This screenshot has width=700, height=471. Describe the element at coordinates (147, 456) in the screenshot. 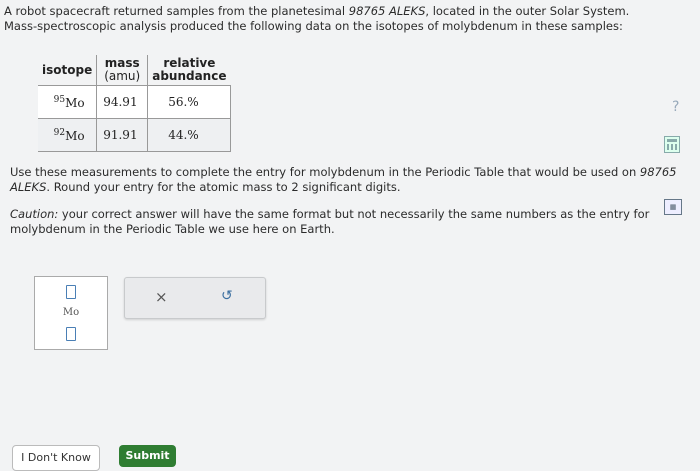

I see `submit-button: Submit` at that location.